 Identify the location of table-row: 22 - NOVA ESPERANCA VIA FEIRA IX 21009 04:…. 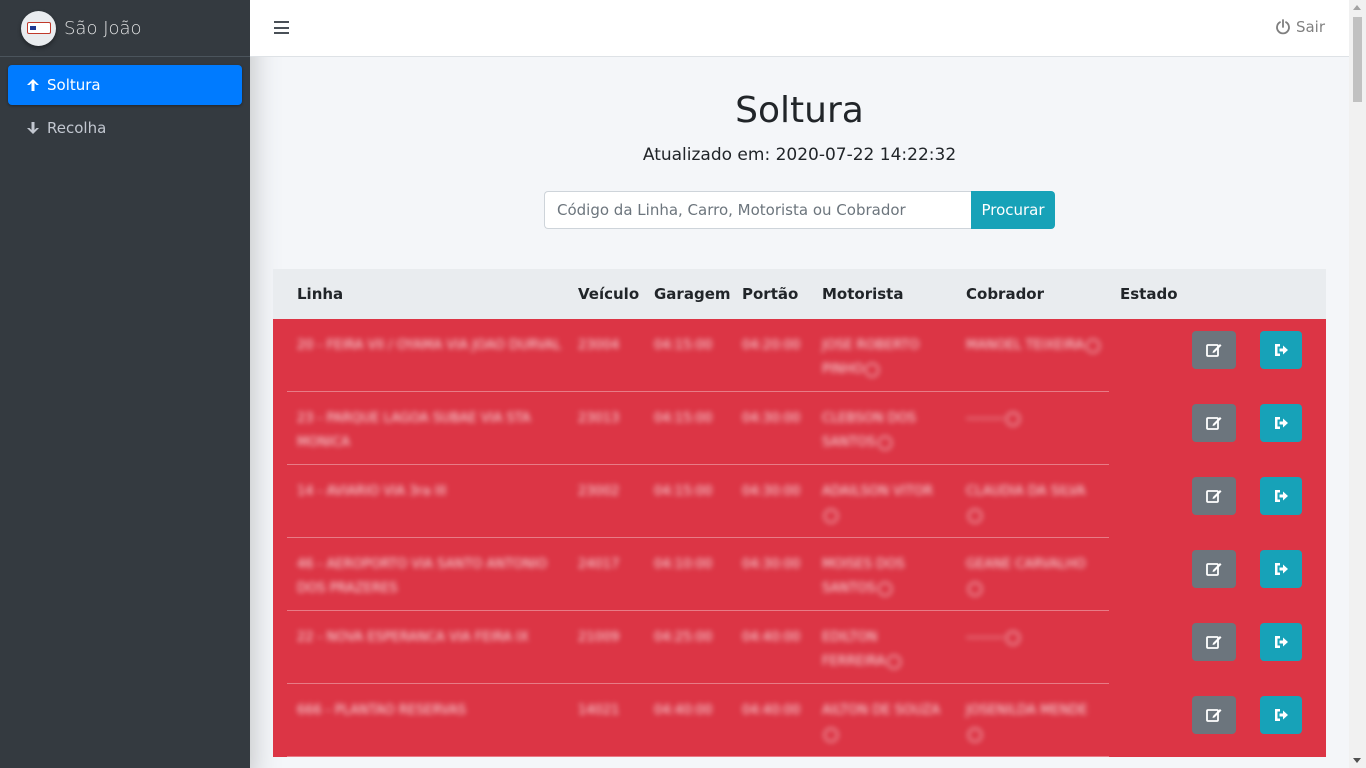
(799, 647).